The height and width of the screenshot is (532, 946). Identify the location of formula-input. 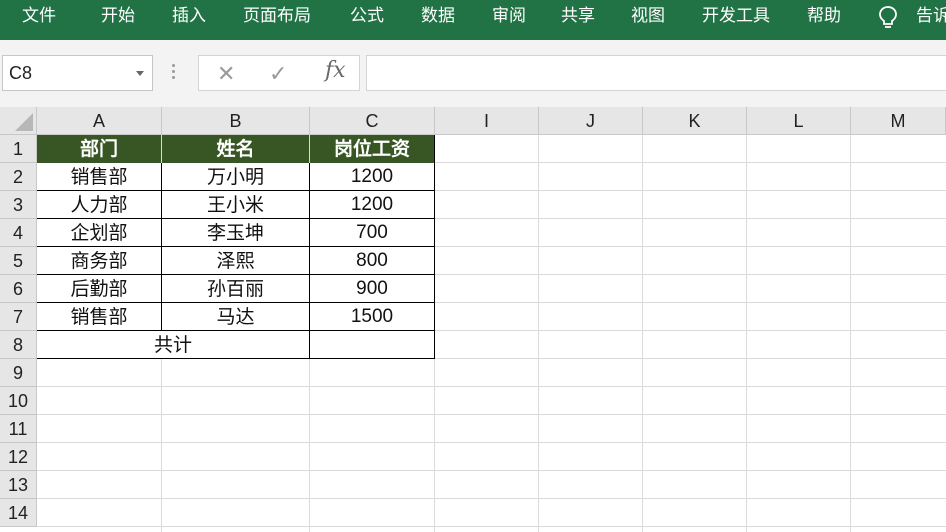
(656, 73).